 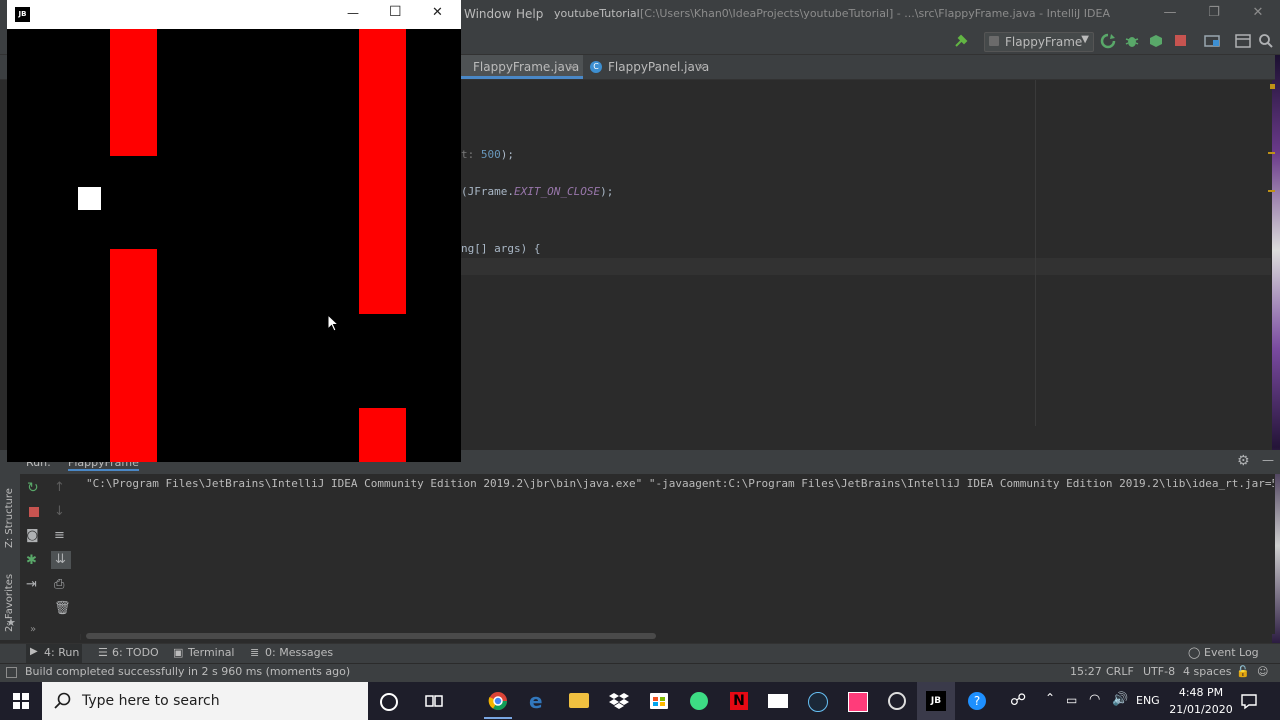 What do you see at coordinates (1243, 461) in the screenshot?
I see `gear-icon: ⚙` at bounding box center [1243, 461].